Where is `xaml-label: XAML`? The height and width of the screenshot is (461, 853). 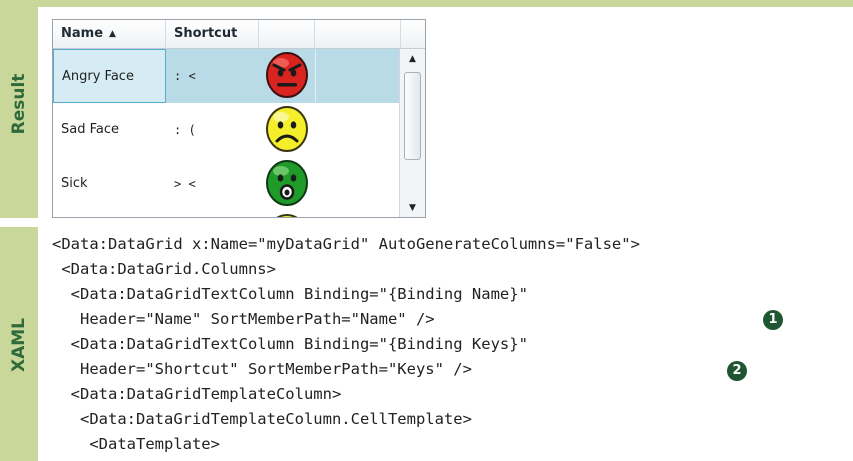 xaml-label: XAML is located at coordinates (19, 345).